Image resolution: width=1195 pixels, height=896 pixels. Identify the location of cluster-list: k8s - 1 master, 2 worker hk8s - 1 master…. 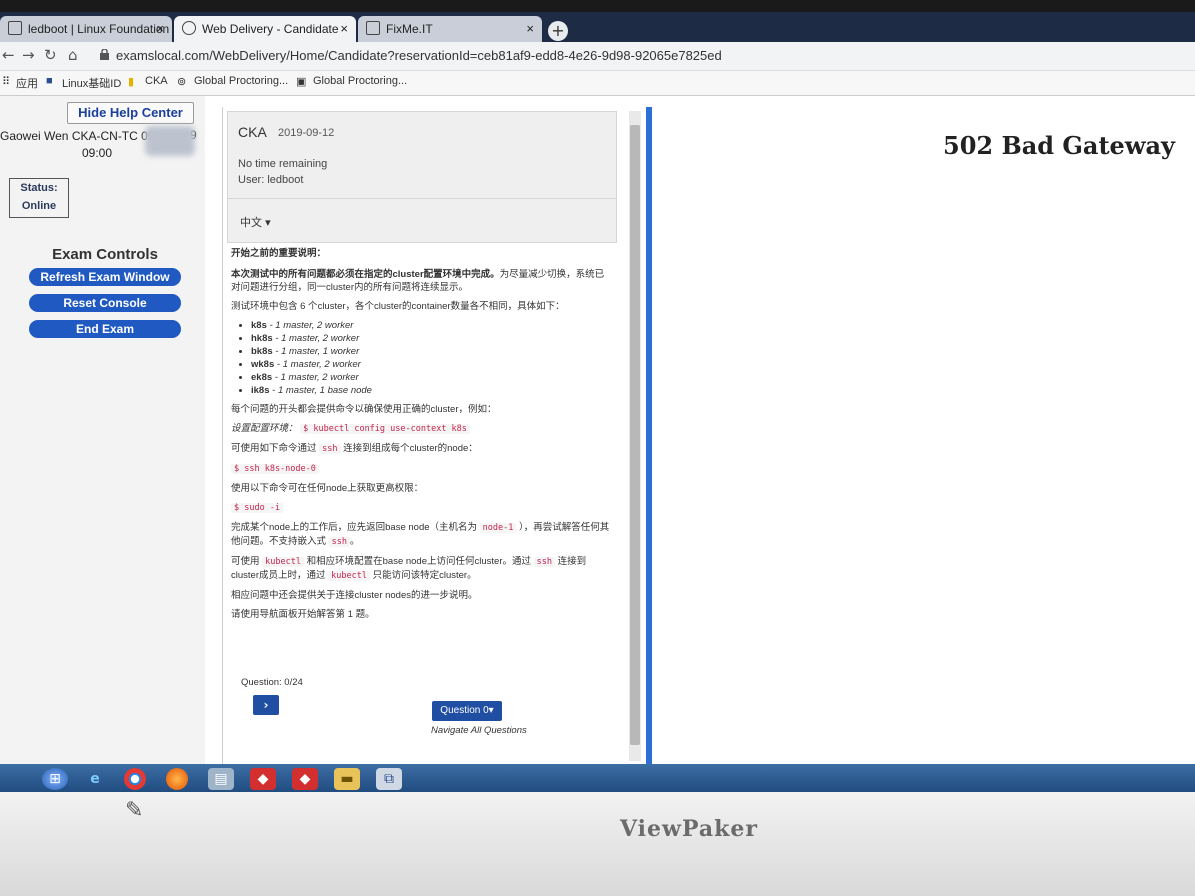
(421, 358).